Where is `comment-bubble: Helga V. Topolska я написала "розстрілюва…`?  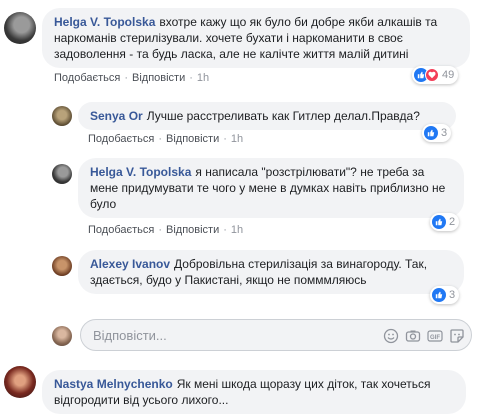
comment-bubble: Helga V. Topolska я написала "розстрілюва… is located at coordinates (271, 188).